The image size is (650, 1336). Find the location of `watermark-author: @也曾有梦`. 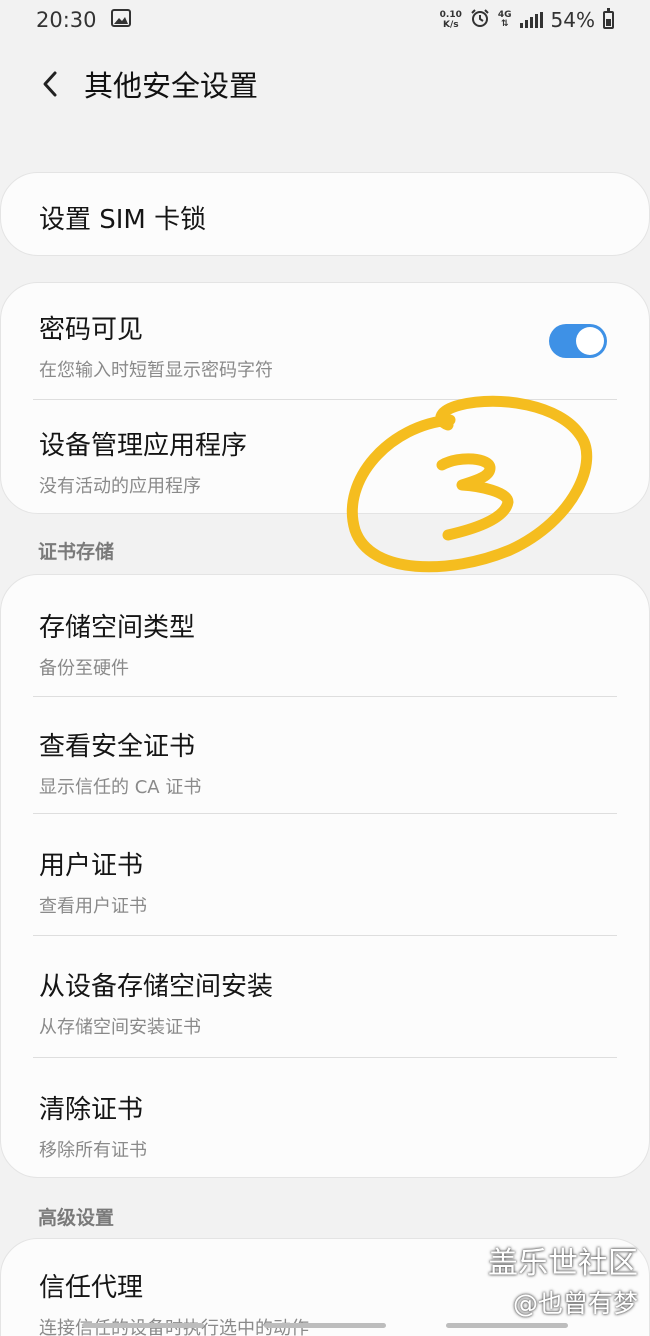

watermark-author: @也曾有梦 is located at coordinates (575, 1303).